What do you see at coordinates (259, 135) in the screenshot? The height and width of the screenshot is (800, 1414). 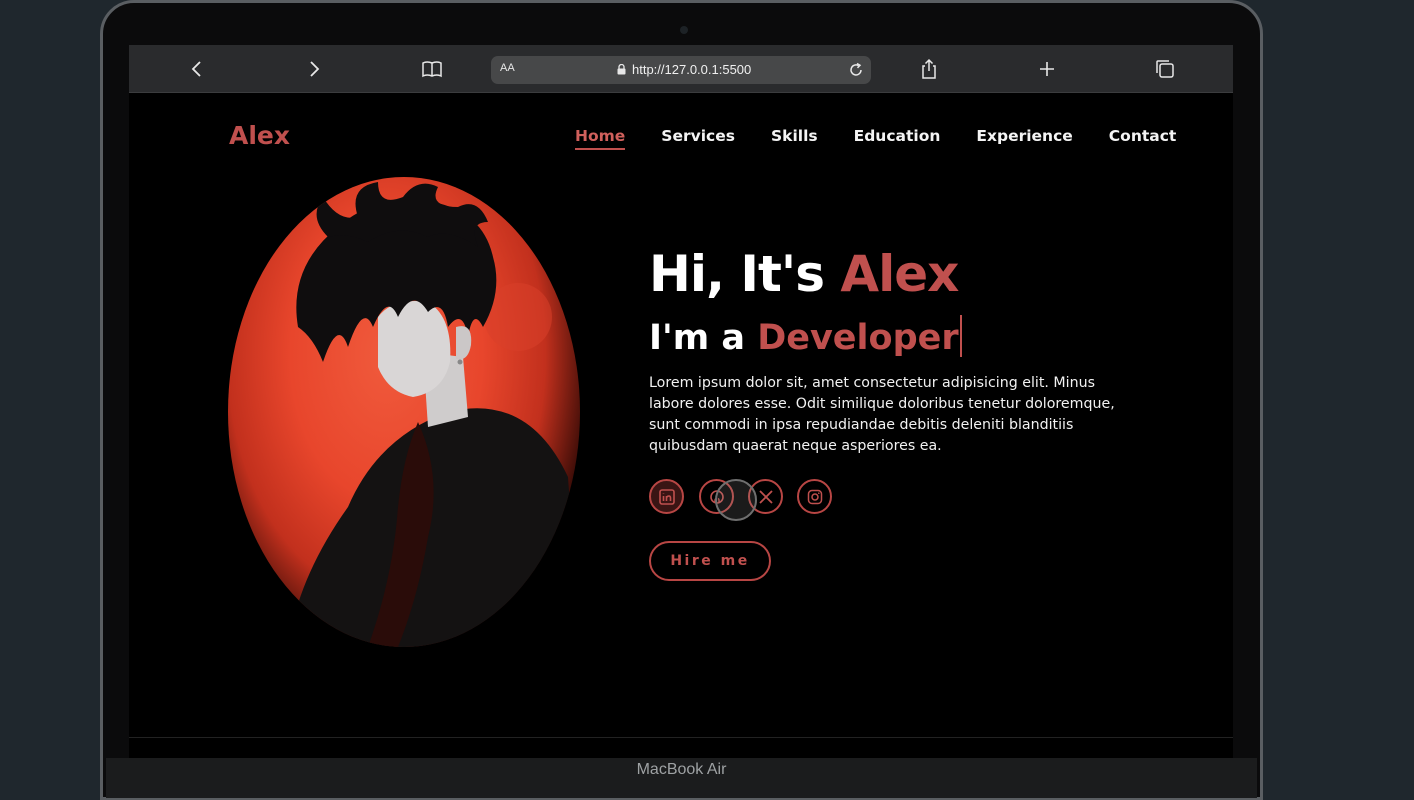 I see `site-logo: Alex` at bounding box center [259, 135].